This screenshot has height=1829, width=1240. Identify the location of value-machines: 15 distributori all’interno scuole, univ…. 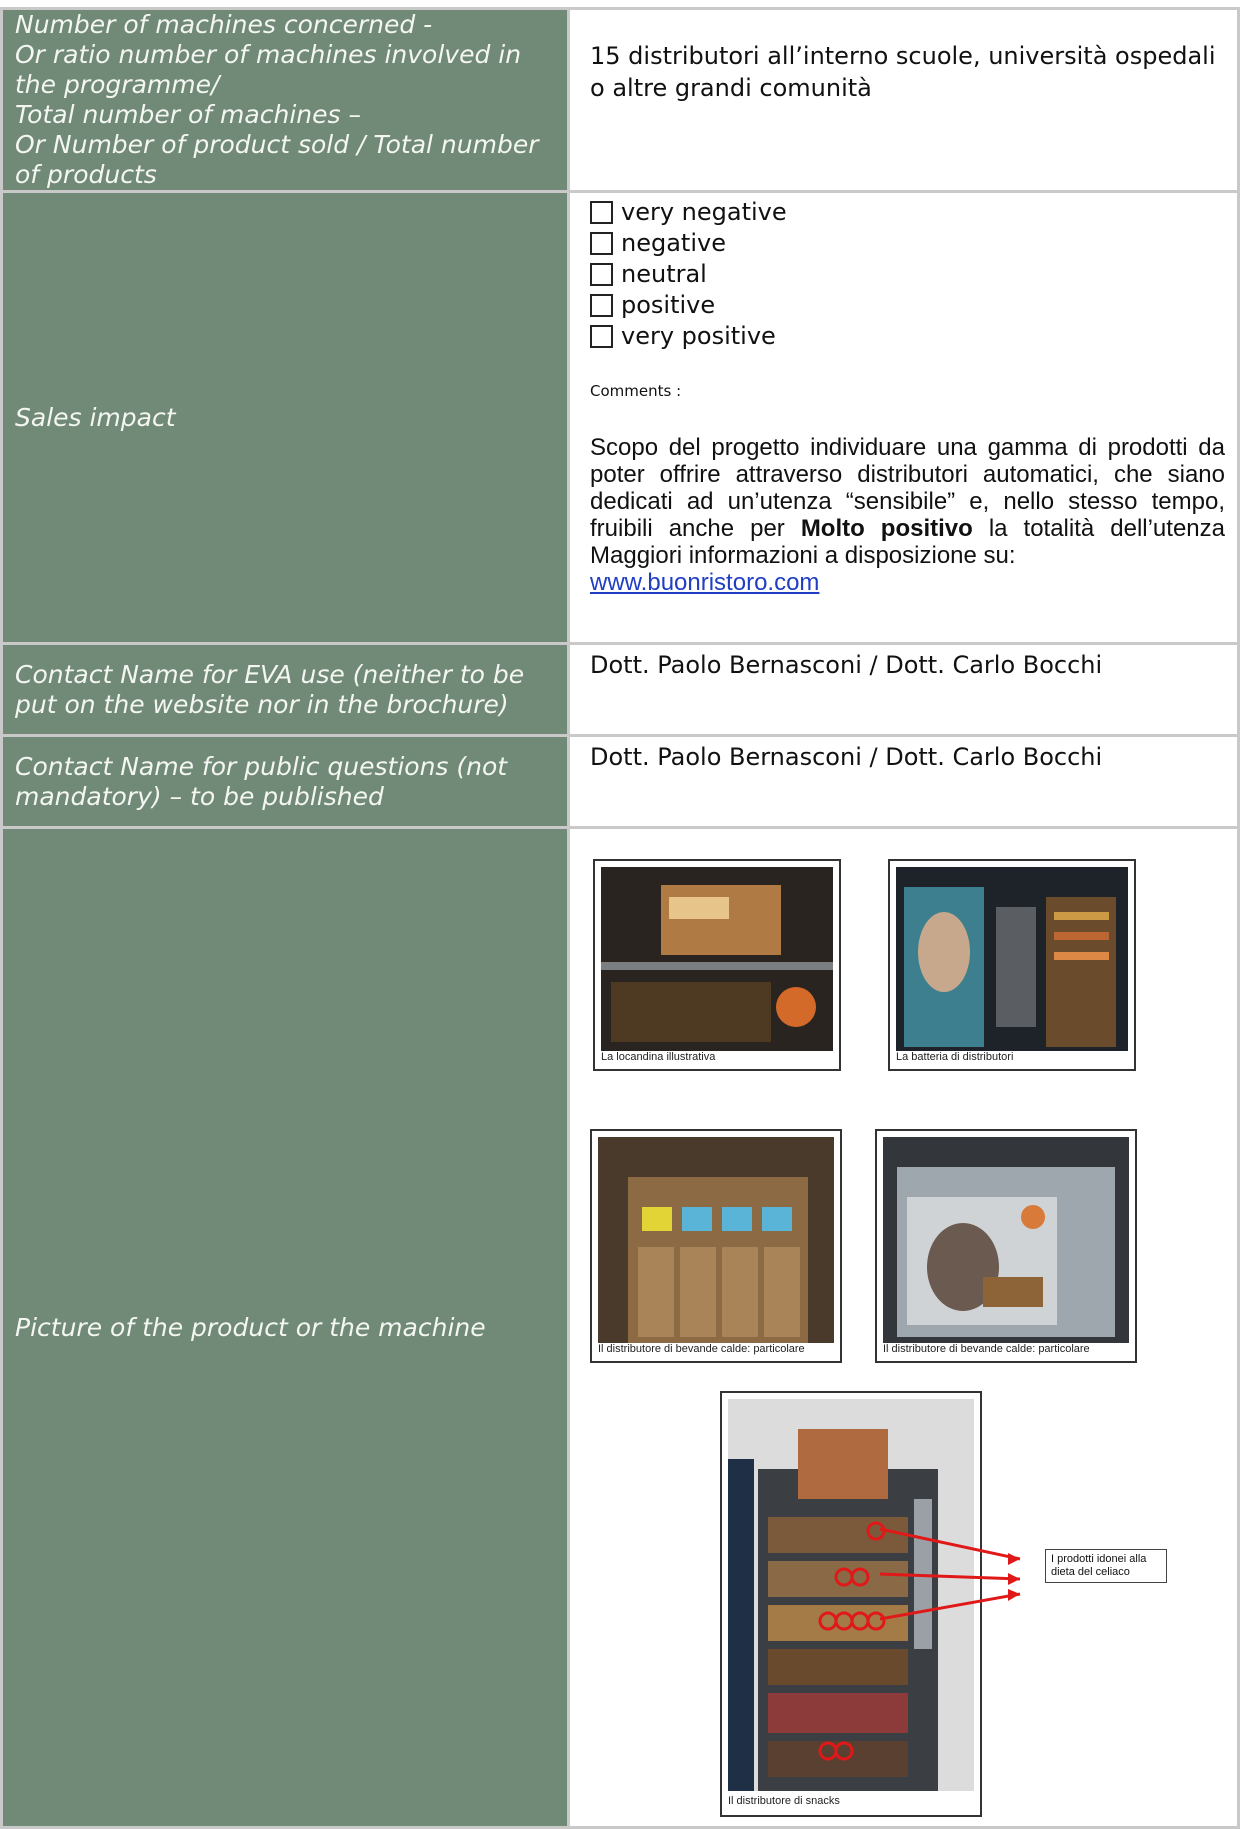
(905, 100).